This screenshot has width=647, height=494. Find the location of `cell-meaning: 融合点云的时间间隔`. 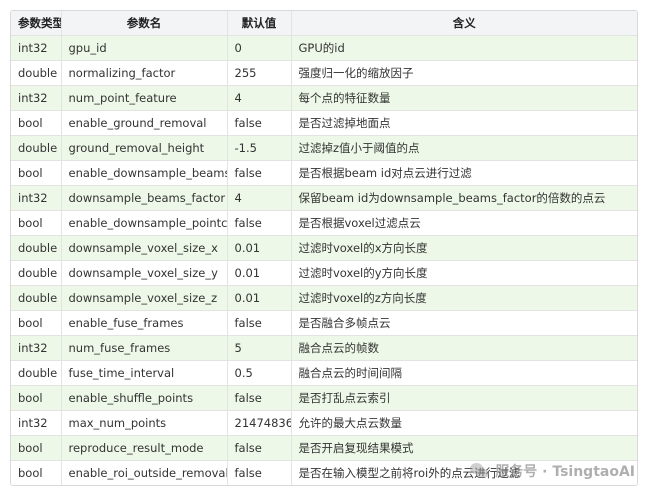

cell-meaning: 融合点云的时间间隔 is located at coordinates (464, 373).